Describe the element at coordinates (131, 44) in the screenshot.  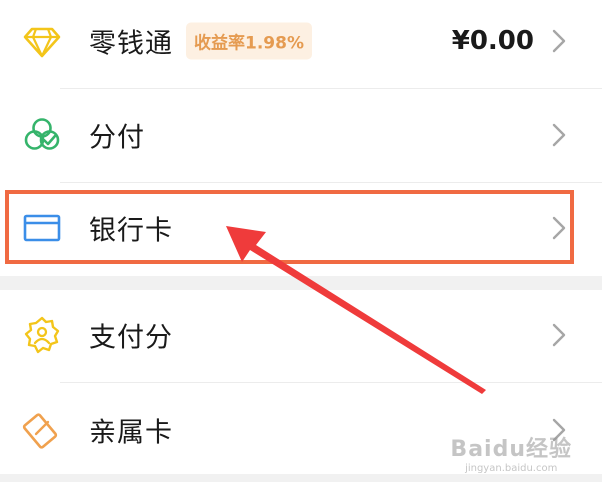
I see `row-label: 零钱通` at that location.